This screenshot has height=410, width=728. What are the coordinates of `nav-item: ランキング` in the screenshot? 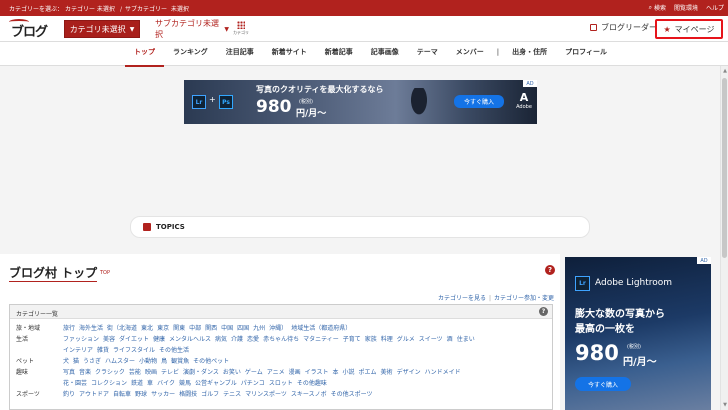 It's located at (190, 54).